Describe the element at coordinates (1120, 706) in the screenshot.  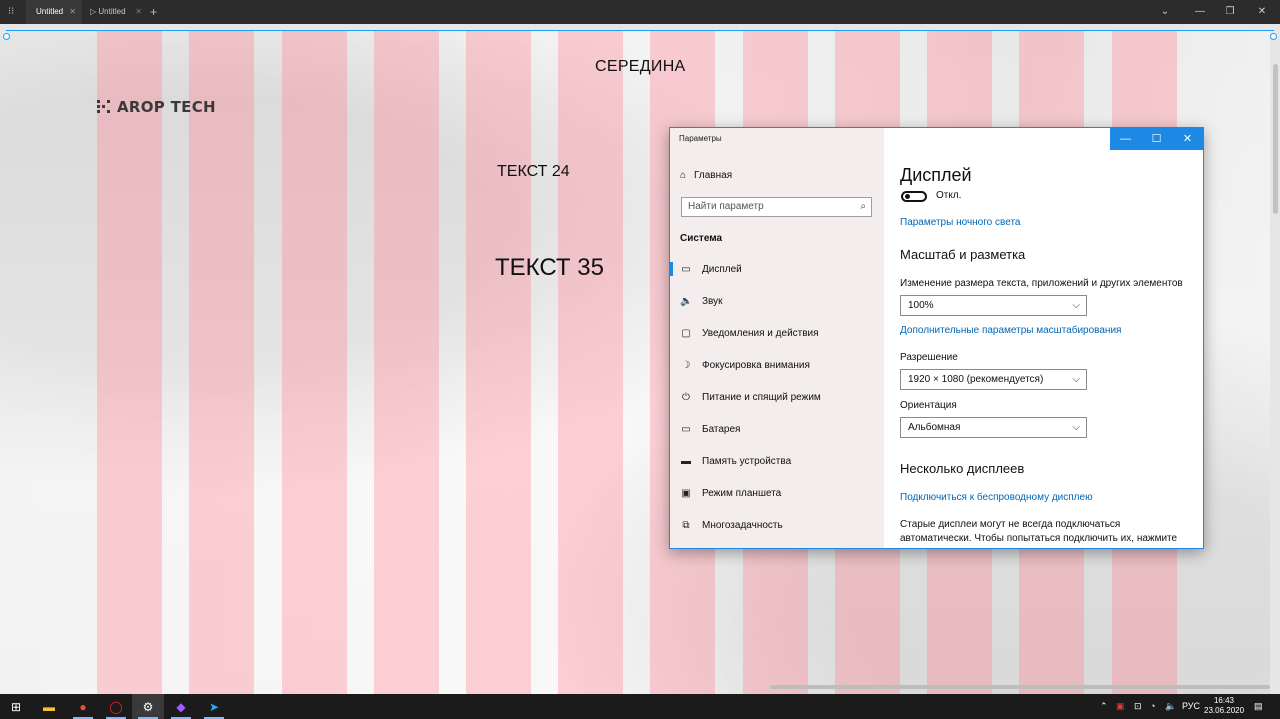
I see `network-alert-icon: ▣` at that location.